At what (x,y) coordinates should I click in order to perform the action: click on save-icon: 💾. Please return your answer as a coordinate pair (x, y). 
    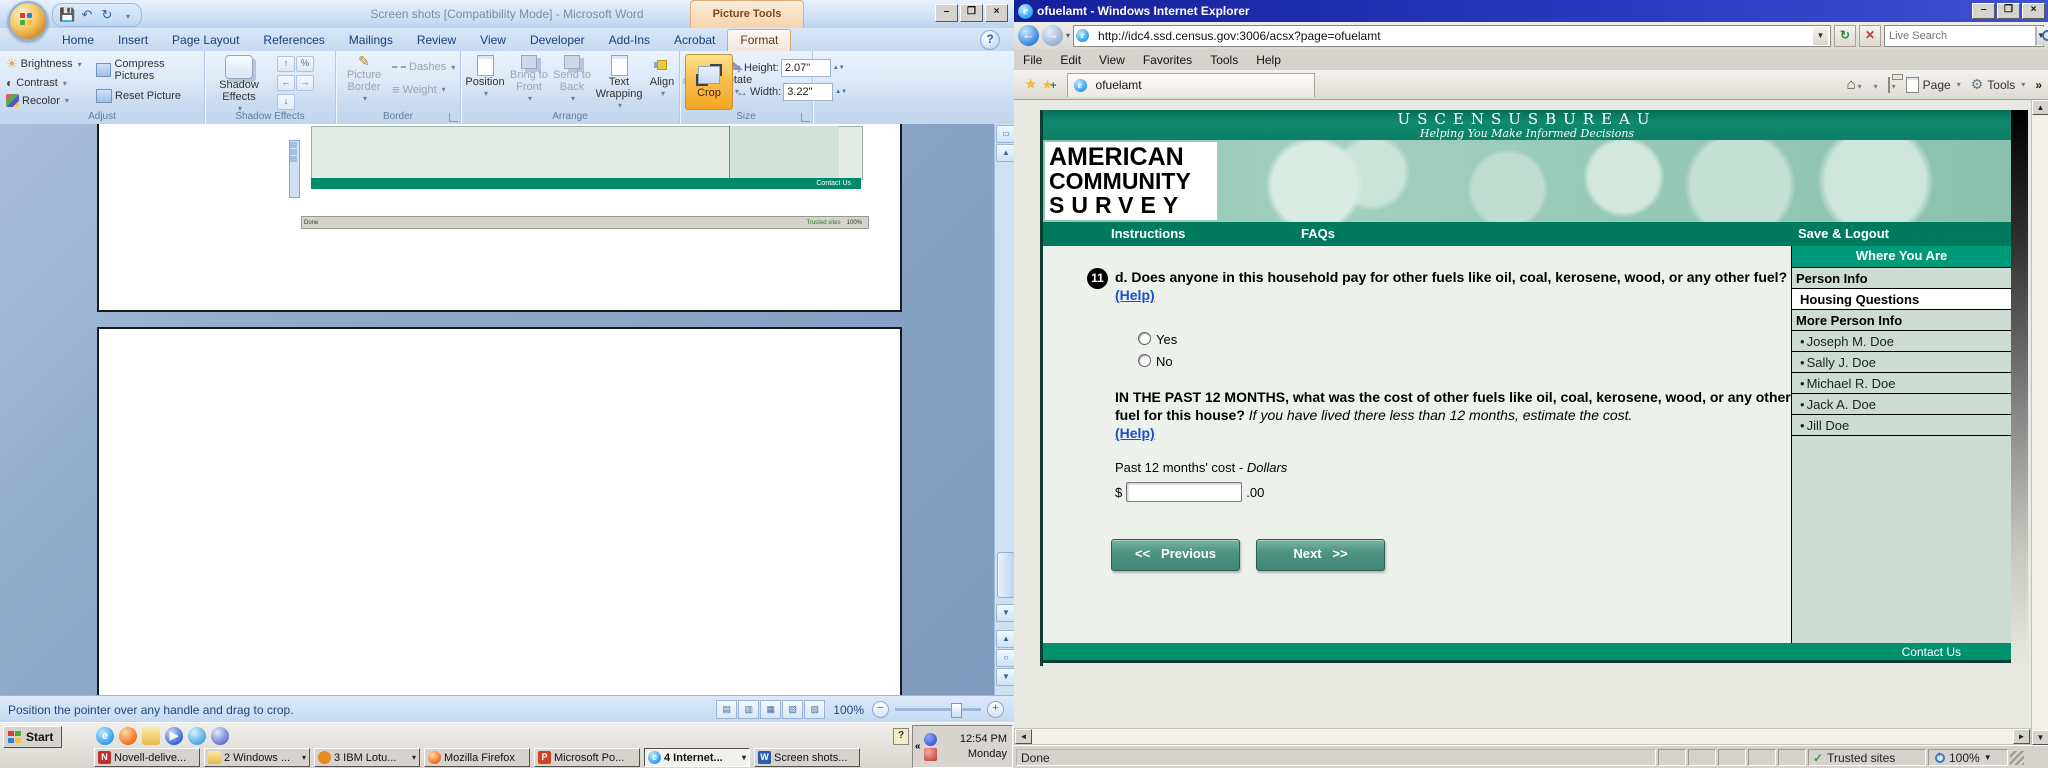
    Looking at the image, I should click on (67, 15).